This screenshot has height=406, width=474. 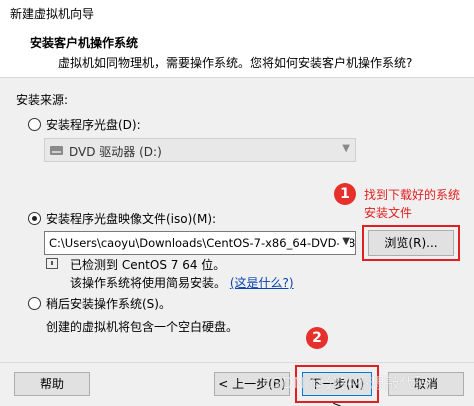 What do you see at coordinates (52, 384) in the screenshot?
I see `help-button: 帮助` at bounding box center [52, 384].